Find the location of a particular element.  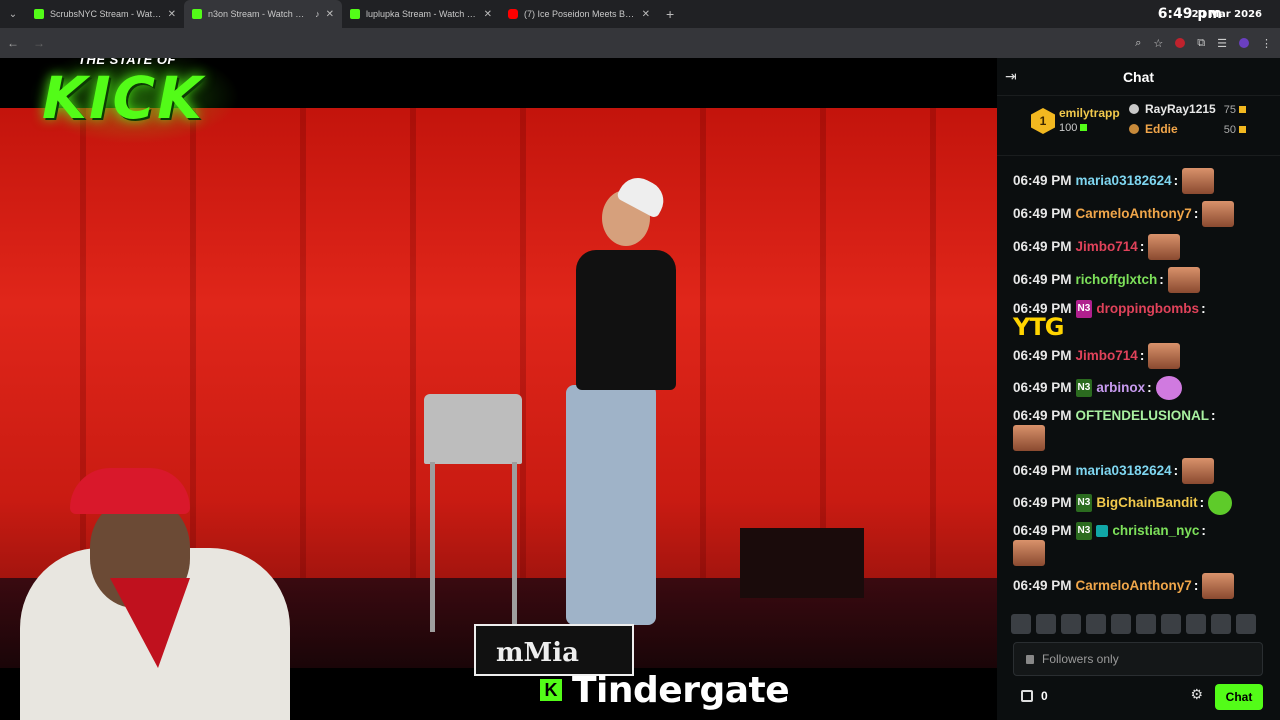

chat-title: Chat is located at coordinates (1138, 76).